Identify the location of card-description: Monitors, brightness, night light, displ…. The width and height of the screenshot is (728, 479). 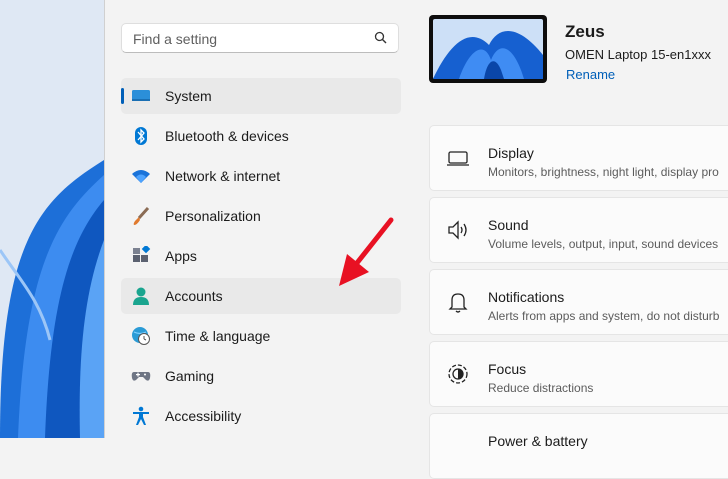
(603, 172).